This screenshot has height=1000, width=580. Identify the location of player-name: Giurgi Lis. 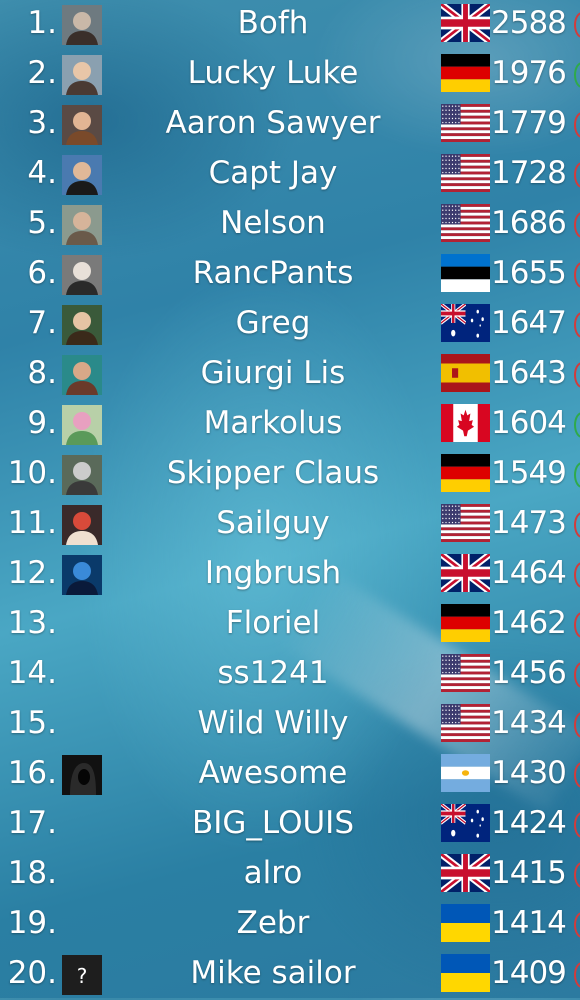
(273, 373).